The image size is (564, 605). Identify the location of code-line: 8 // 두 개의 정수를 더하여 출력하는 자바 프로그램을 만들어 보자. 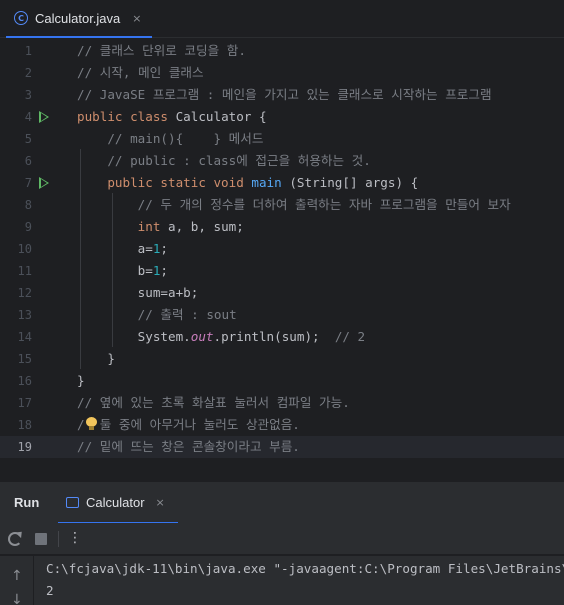
(282, 205).